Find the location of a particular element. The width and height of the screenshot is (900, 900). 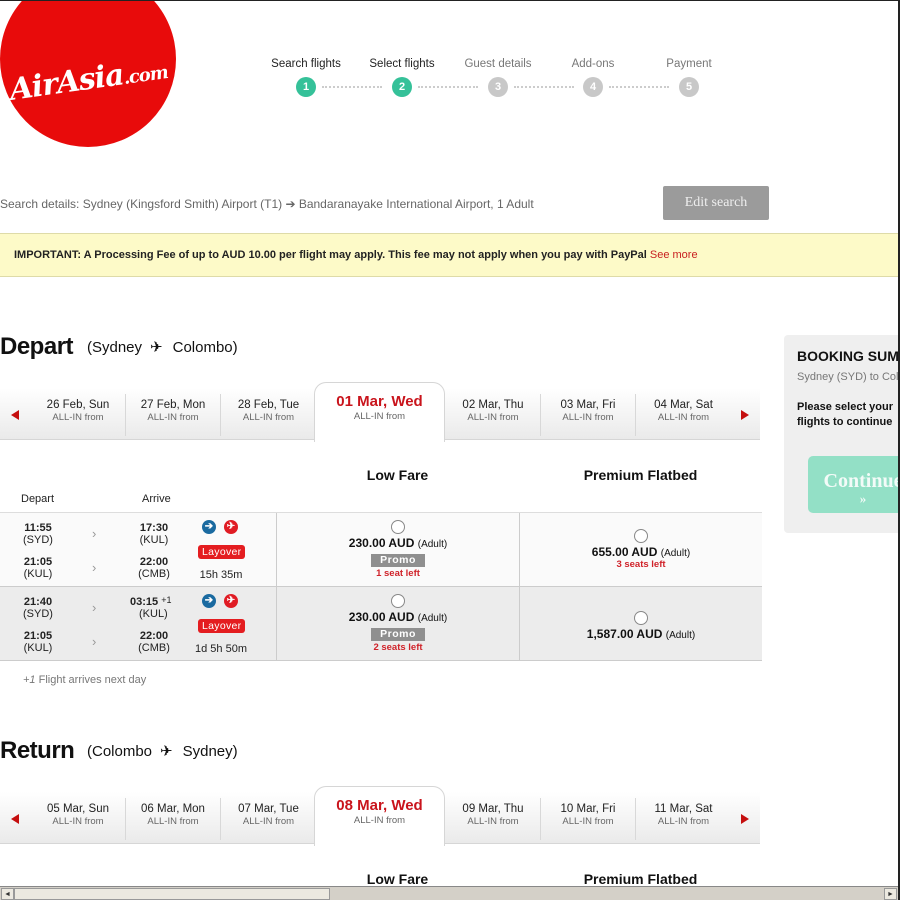

step-number: 2 is located at coordinates (402, 87).